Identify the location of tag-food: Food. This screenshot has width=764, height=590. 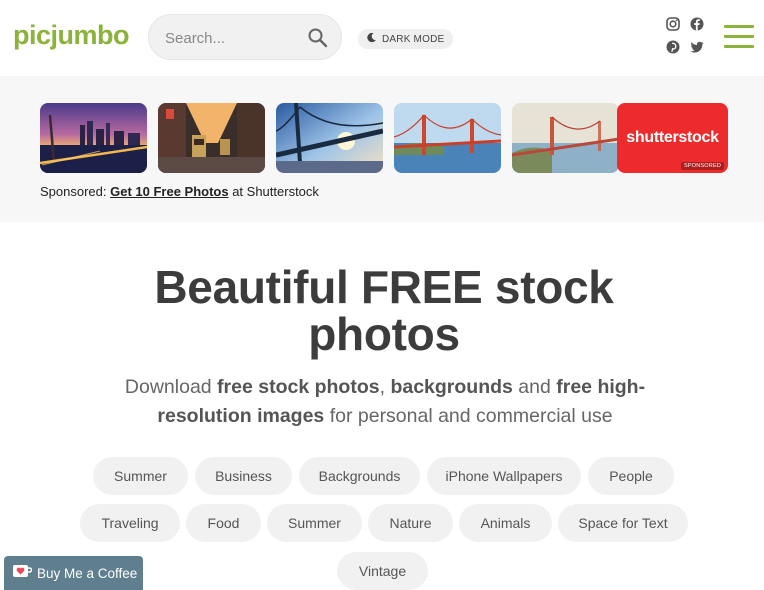
(223, 523).